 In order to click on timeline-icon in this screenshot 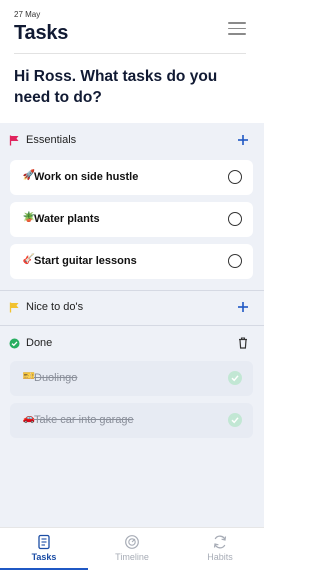, I will do `click(132, 542)`.